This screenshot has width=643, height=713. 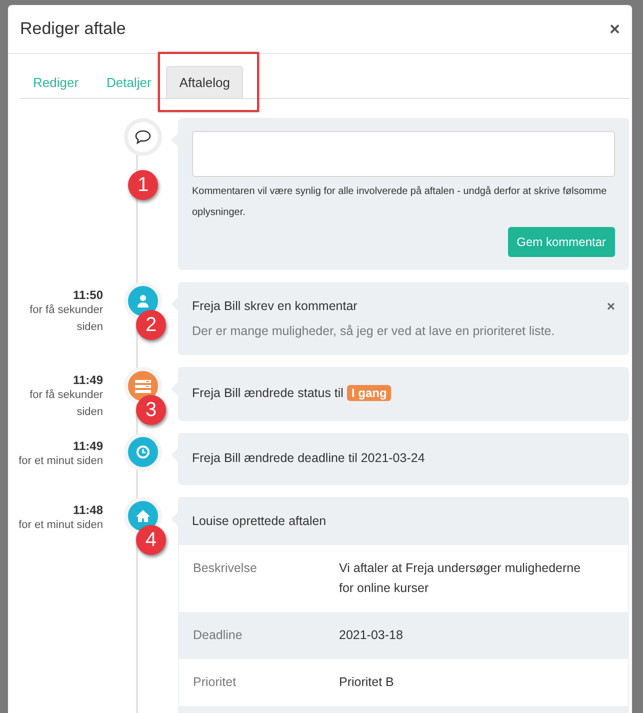 What do you see at coordinates (215, 682) in the screenshot?
I see `field-label: Prioritet` at bounding box center [215, 682].